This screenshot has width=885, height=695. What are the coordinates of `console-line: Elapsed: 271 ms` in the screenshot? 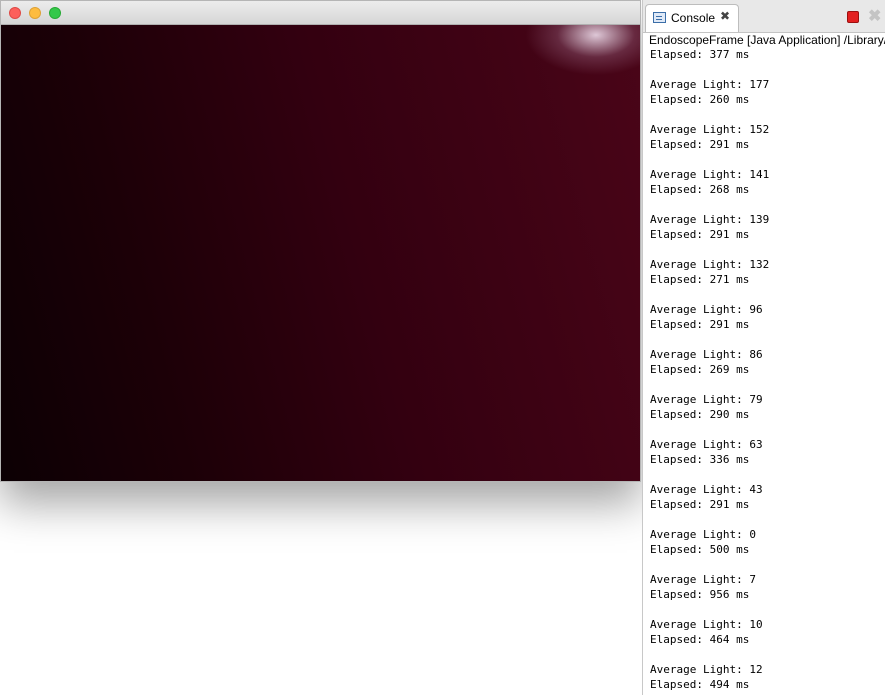 It's located at (700, 279).